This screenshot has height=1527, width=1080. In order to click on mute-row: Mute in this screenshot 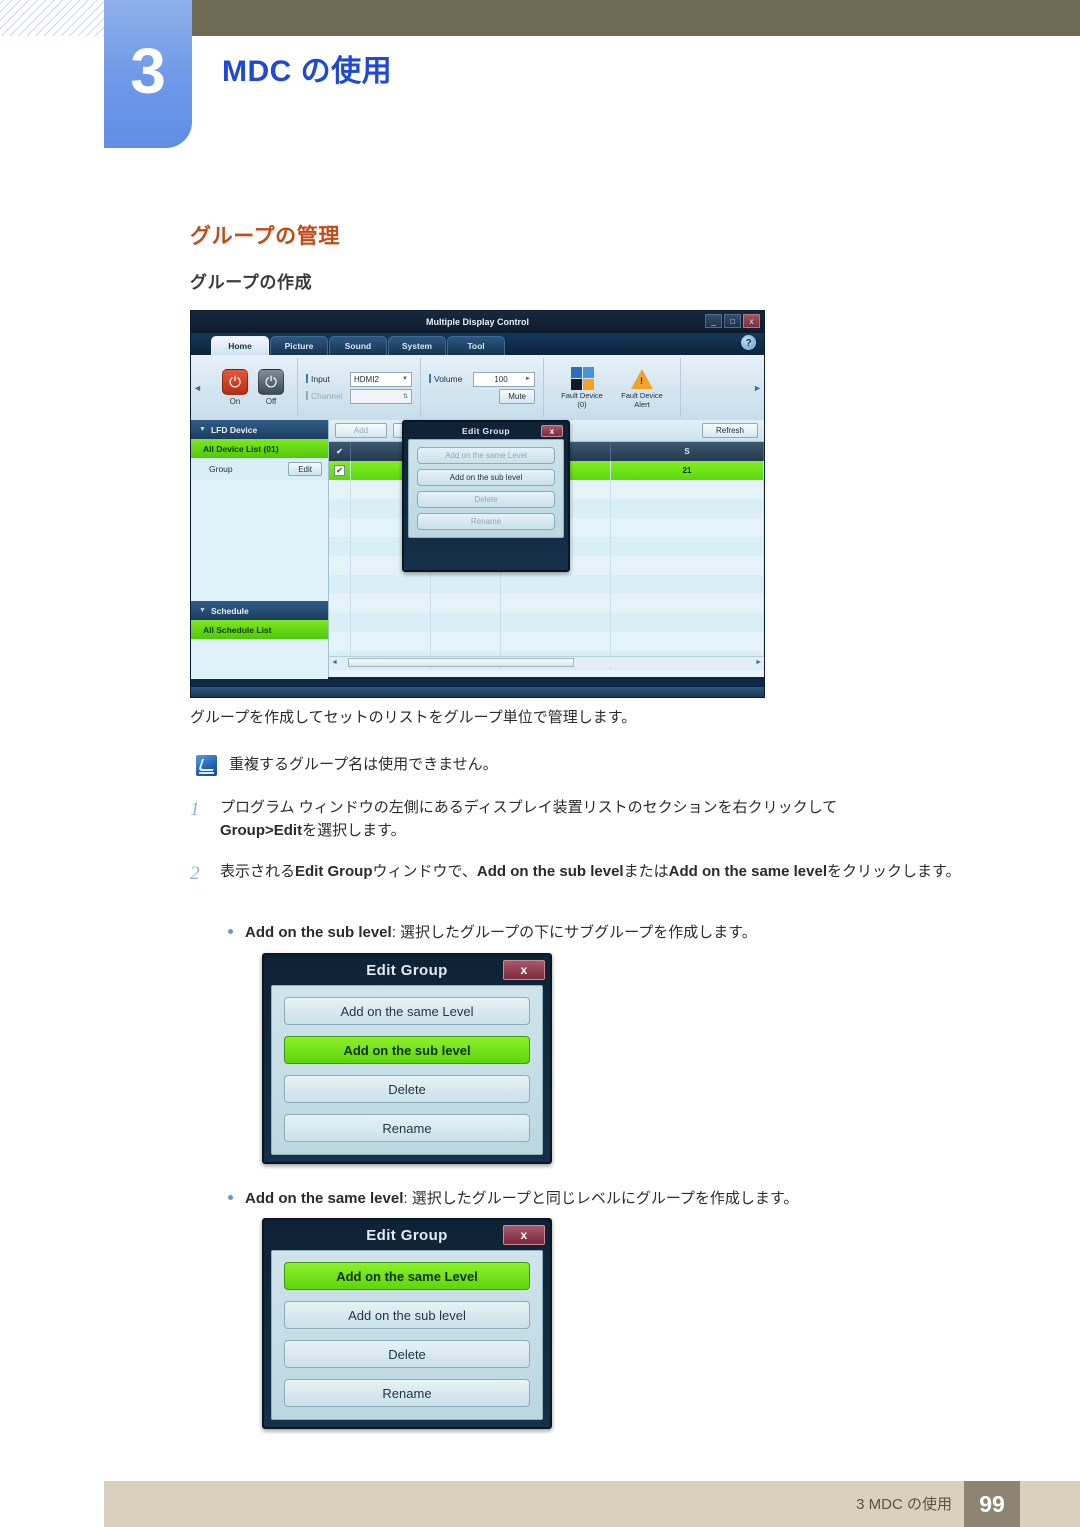, I will do `click(482, 396)`.